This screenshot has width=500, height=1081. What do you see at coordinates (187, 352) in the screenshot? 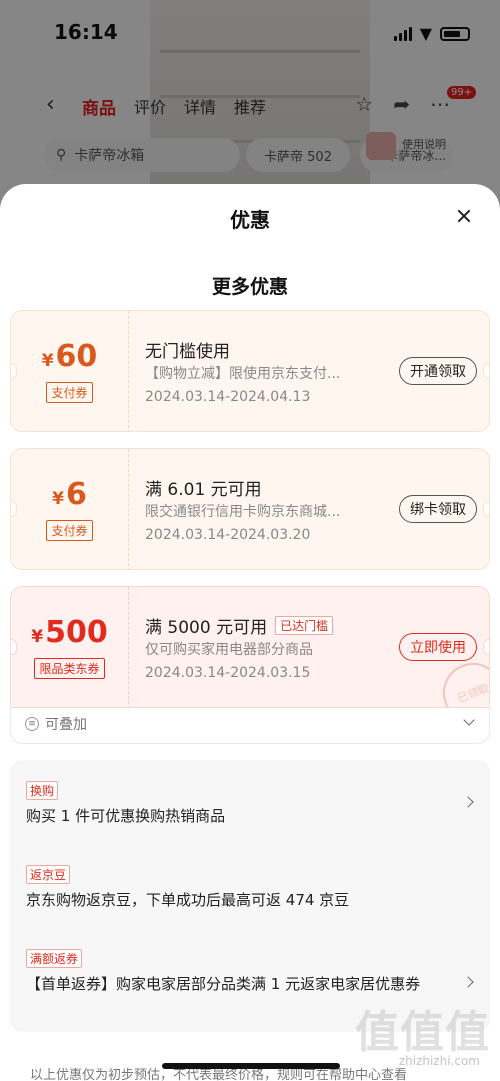
I see `coupon-title: 无门槛使用` at bounding box center [187, 352].